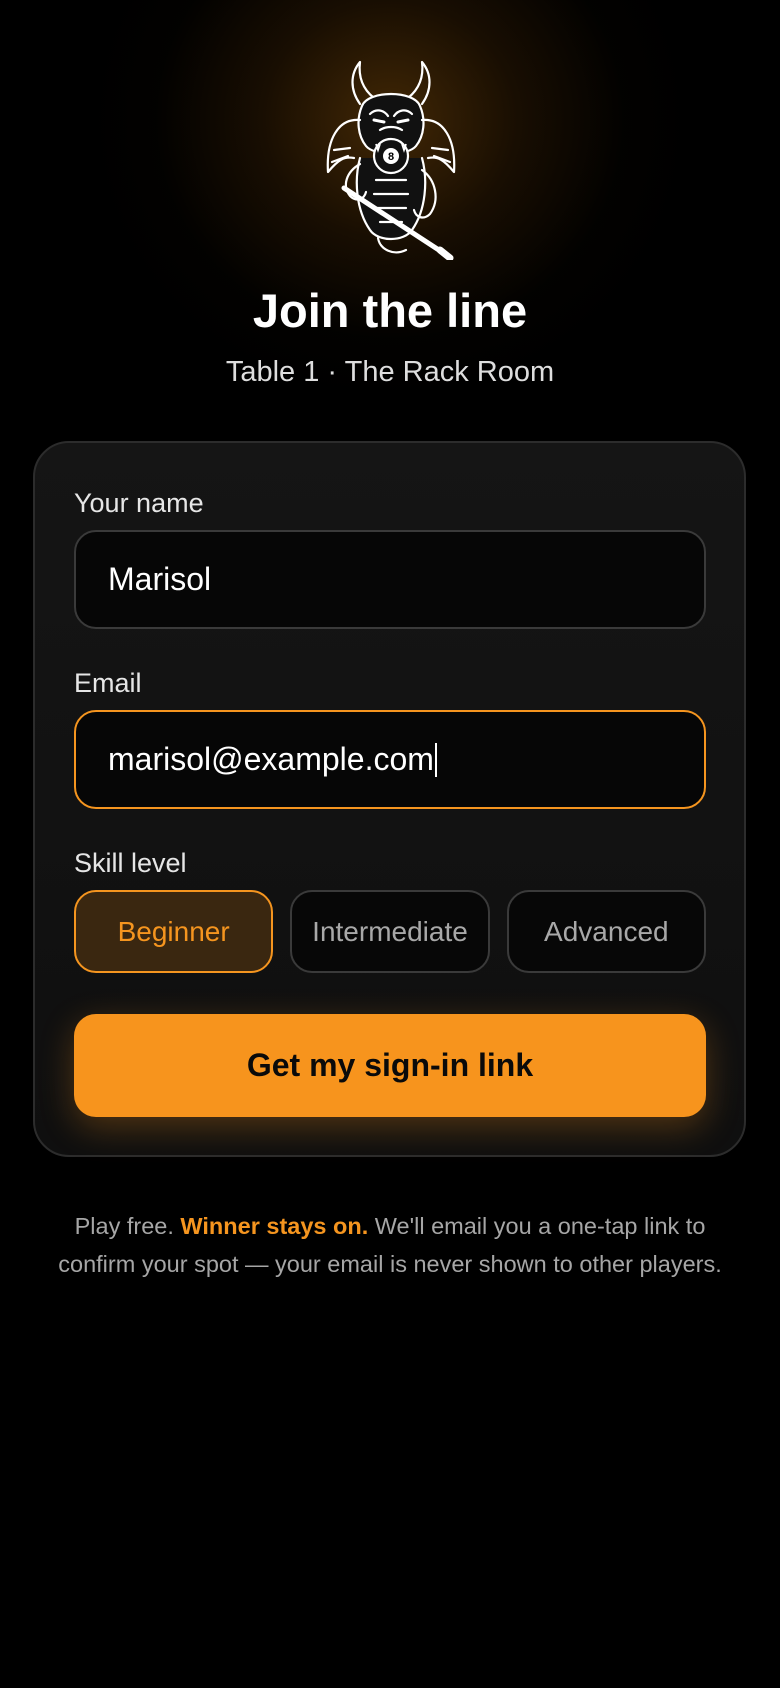 The image size is (780, 1688). I want to click on skill-option-beginner: Beginner, so click(174, 931).